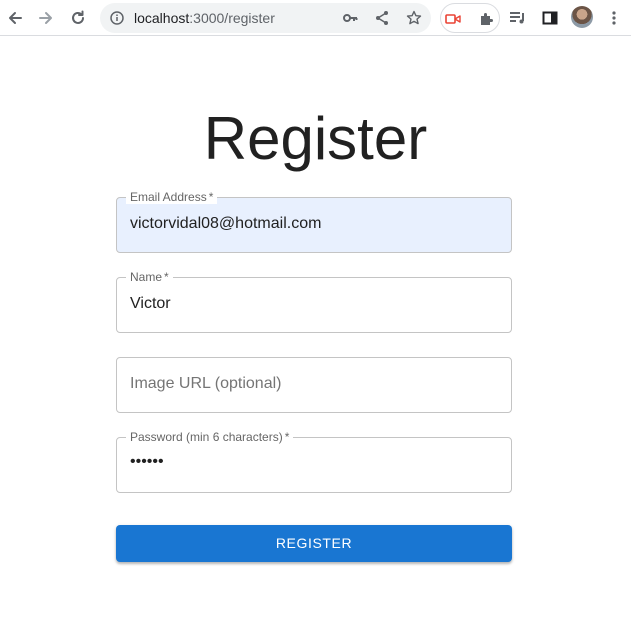 The image size is (631, 630). What do you see at coordinates (414, 18) in the screenshot?
I see `star-icon` at bounding box center [414, 18].